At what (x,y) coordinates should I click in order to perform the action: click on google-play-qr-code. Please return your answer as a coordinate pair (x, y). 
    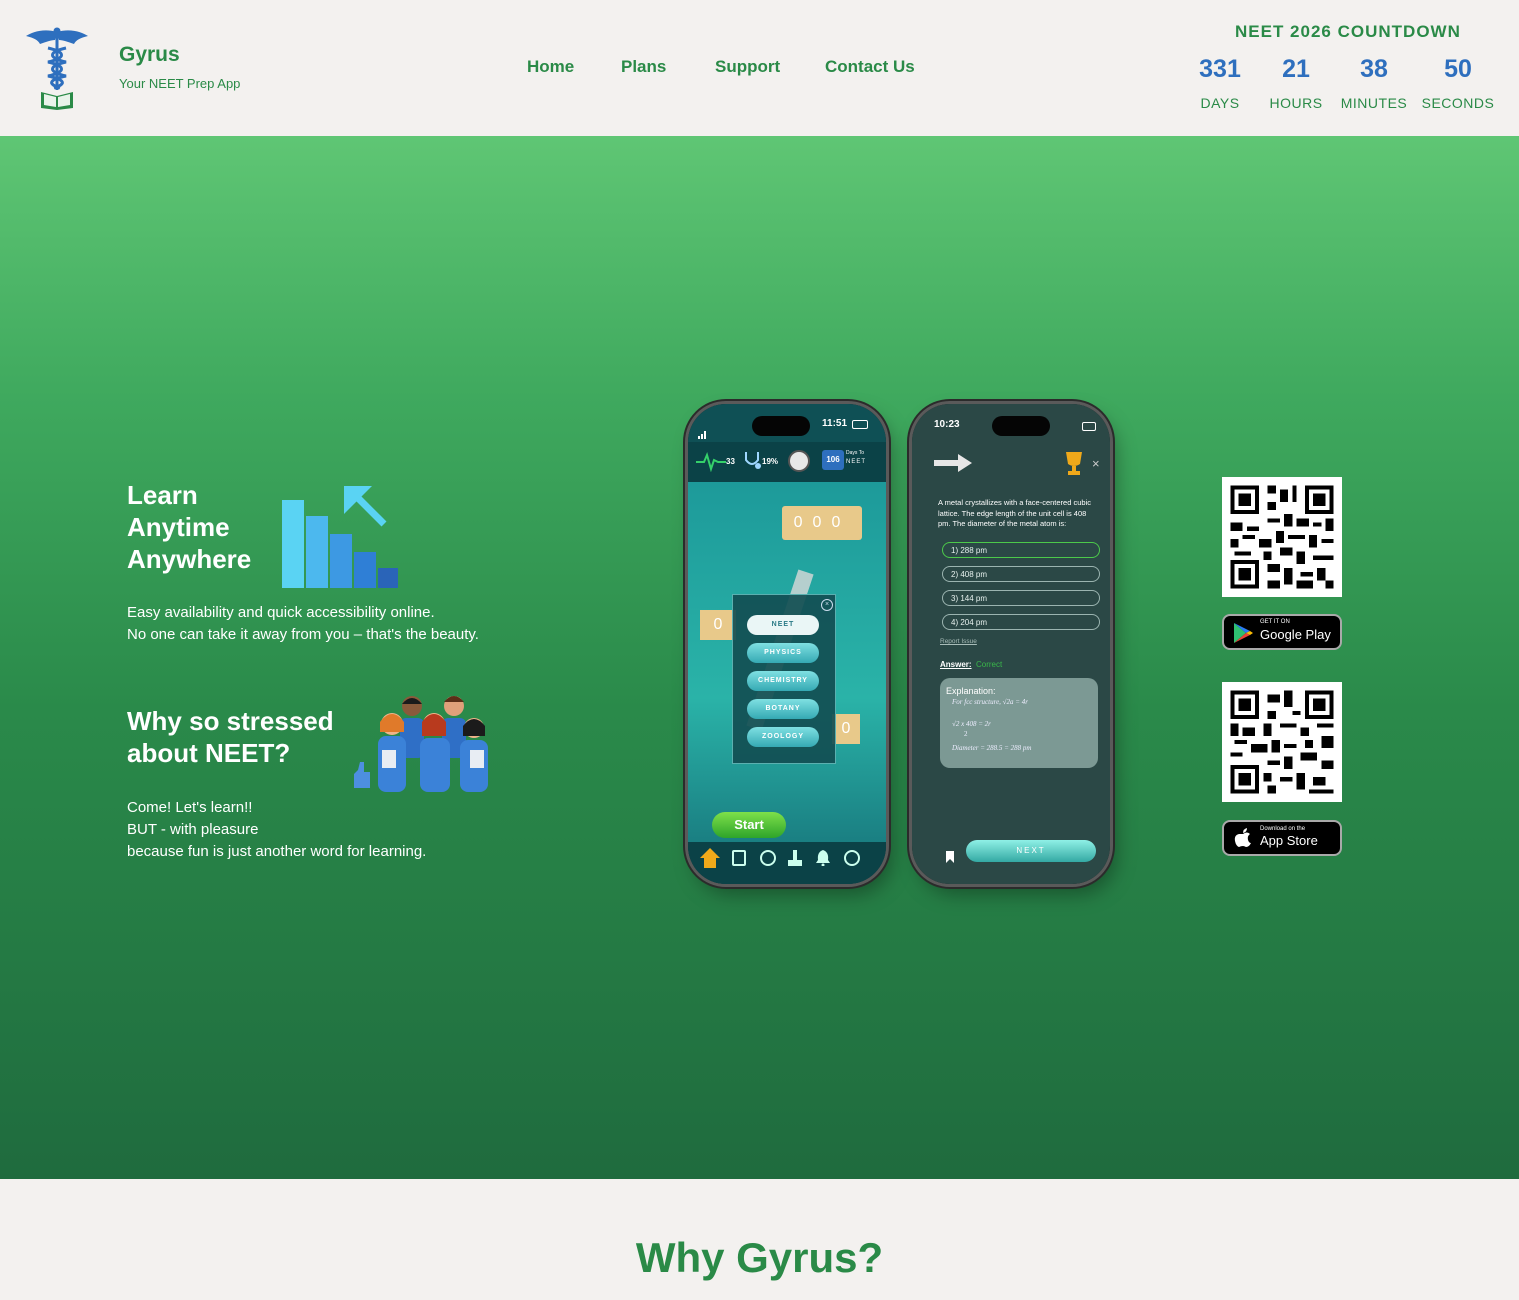
    Looking at the image, I should click on (1282, 537).